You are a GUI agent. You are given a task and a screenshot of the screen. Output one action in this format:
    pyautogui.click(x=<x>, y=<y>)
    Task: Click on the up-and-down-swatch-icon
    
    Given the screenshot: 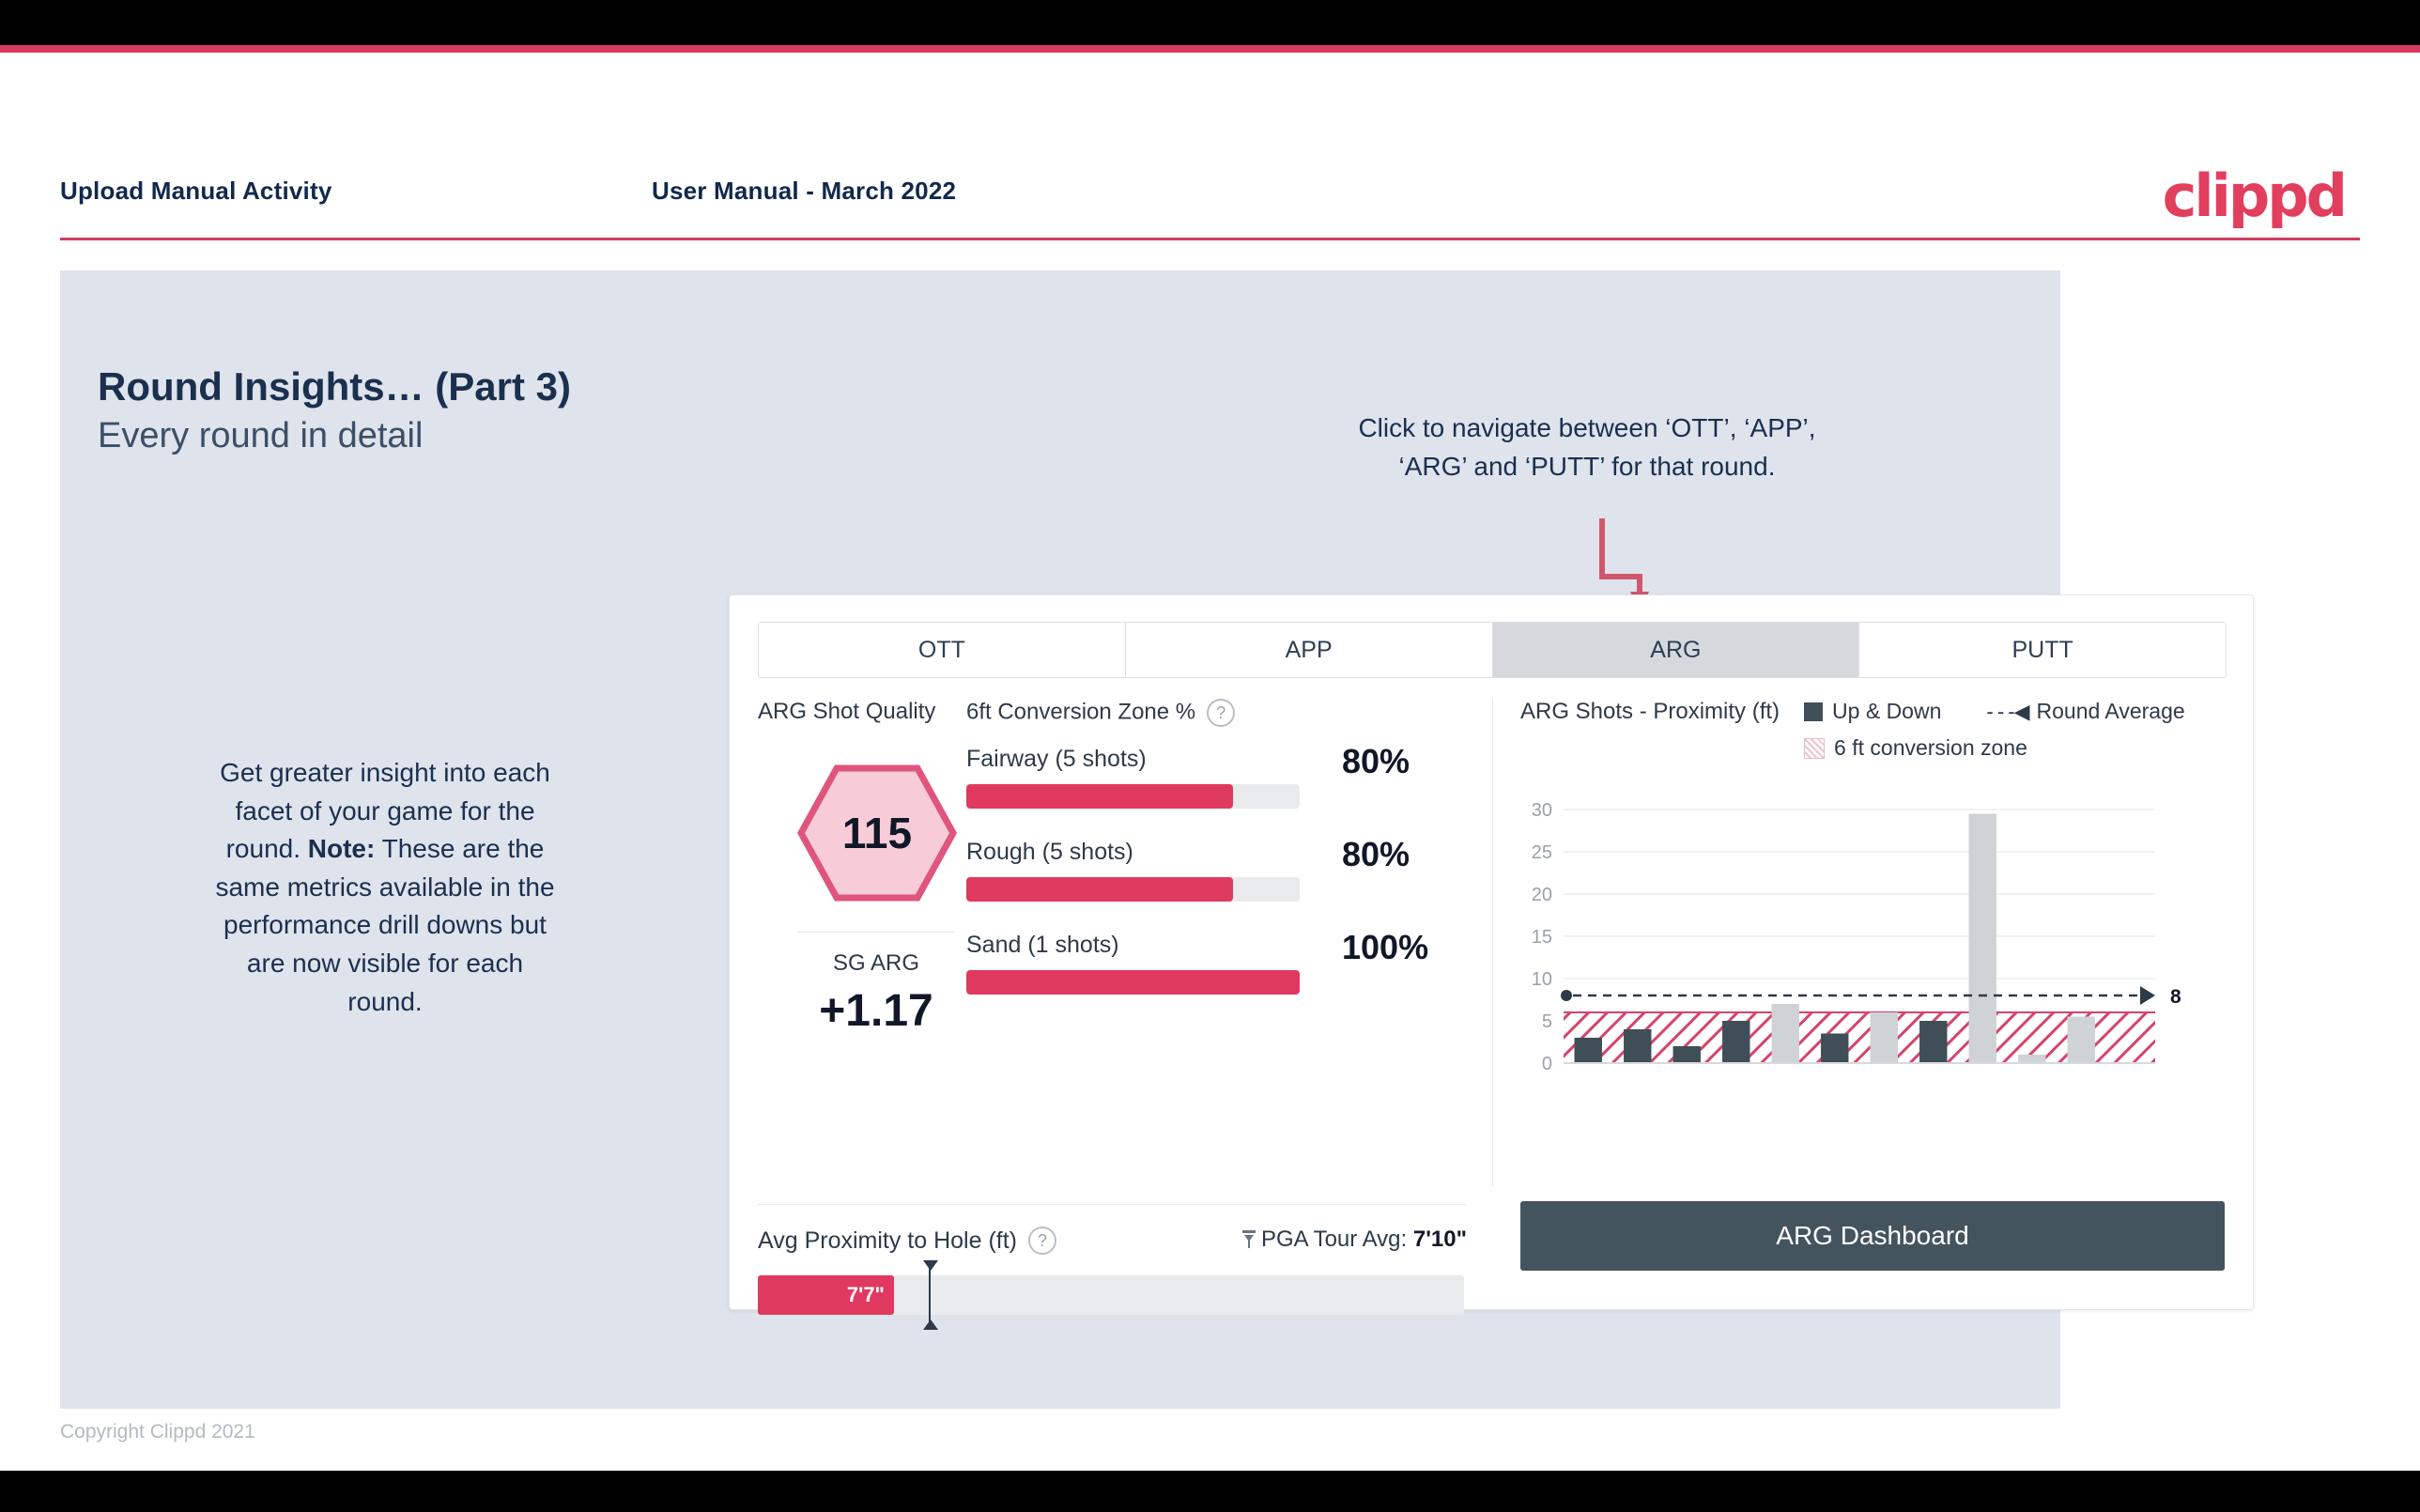 What is the action you would take?
    pyautogui.click(x=1814, y=711)
    